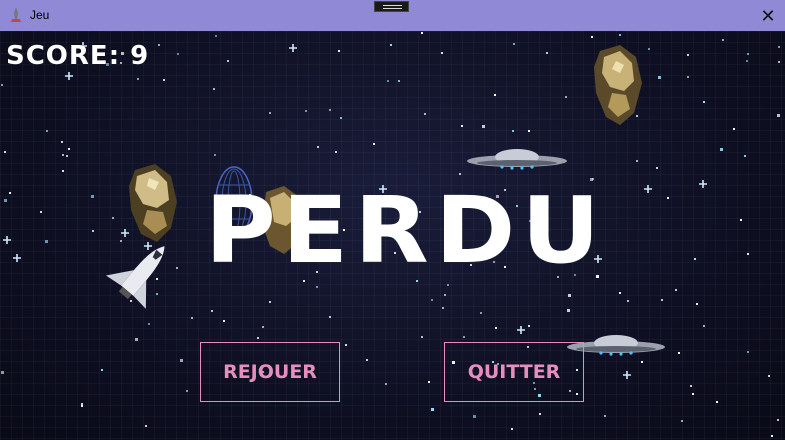  What do you see at coordinates (78, 56) in the screenshot?
I see `score-label: SCORE: 9` at bounding box center [78, 56].